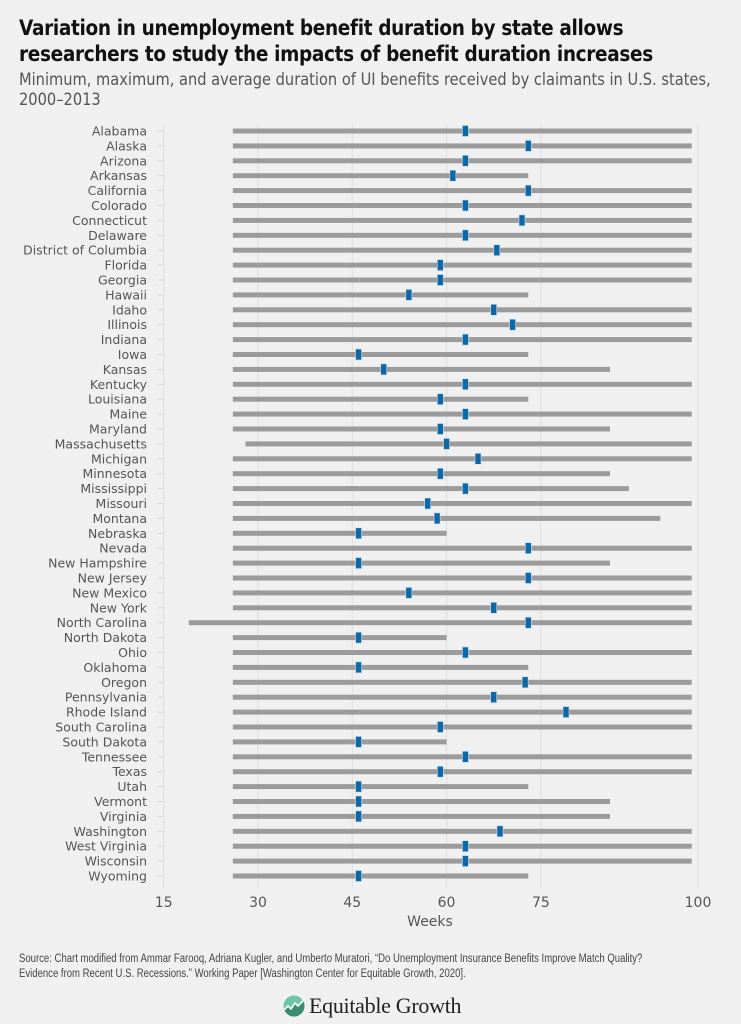  I want to click on state-label: Missouri, so click(121, 503).